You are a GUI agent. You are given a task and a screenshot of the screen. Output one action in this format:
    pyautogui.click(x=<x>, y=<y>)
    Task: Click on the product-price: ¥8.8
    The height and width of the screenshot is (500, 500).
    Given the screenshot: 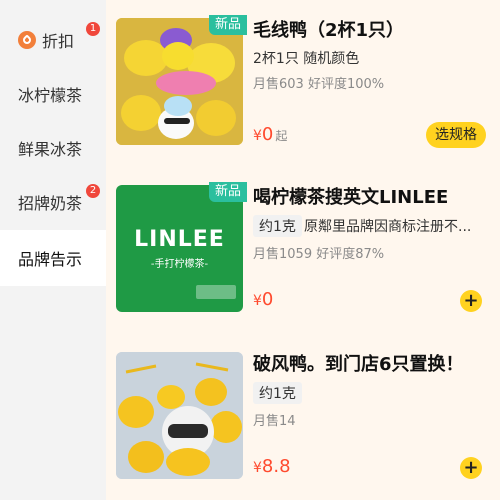 What is the action you would take?
    pyautogui.click(x=272, y=466)
    